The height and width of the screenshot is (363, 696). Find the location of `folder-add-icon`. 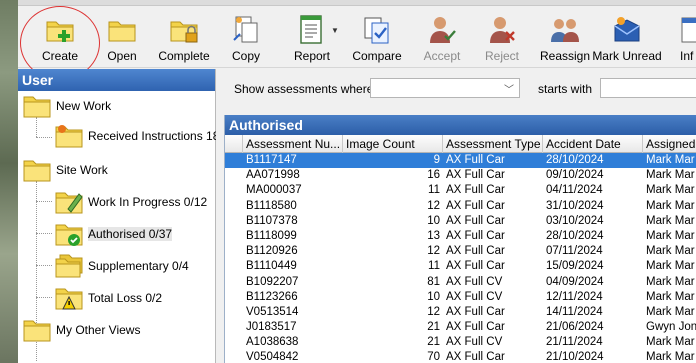

folder-add-icon is located at coordinates (60, 31).